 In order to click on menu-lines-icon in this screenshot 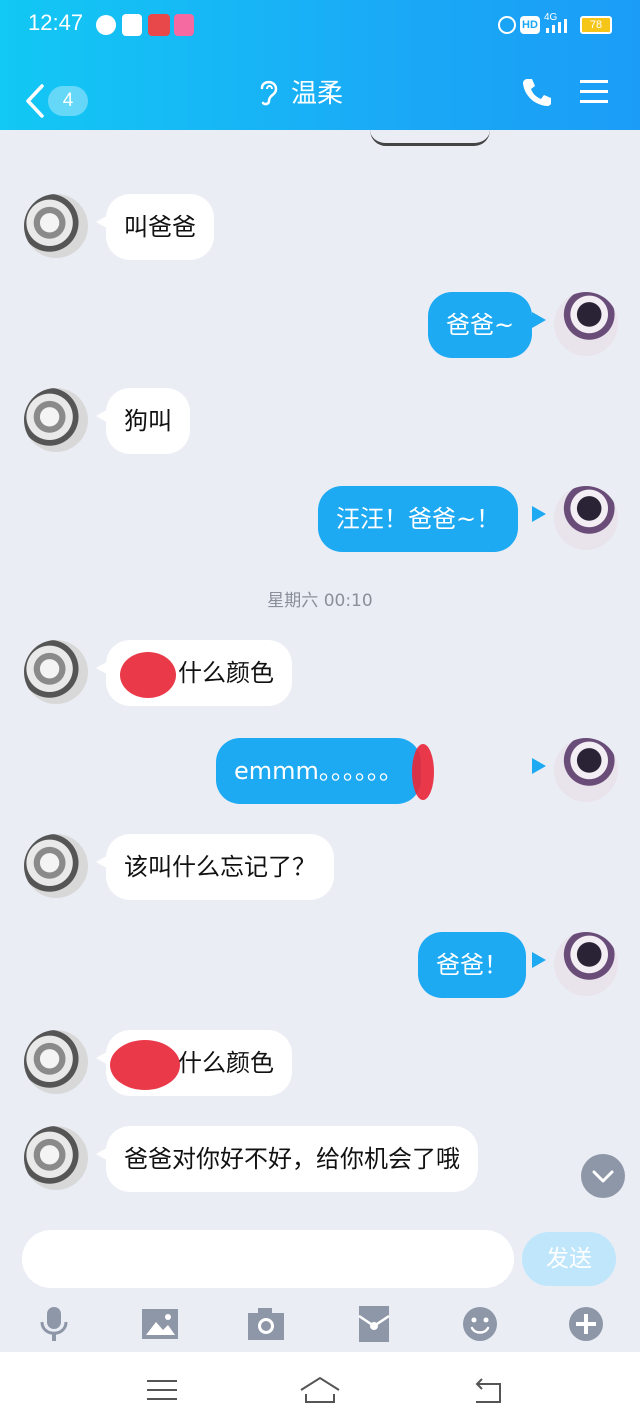, I will do `click(162, 1390)`.